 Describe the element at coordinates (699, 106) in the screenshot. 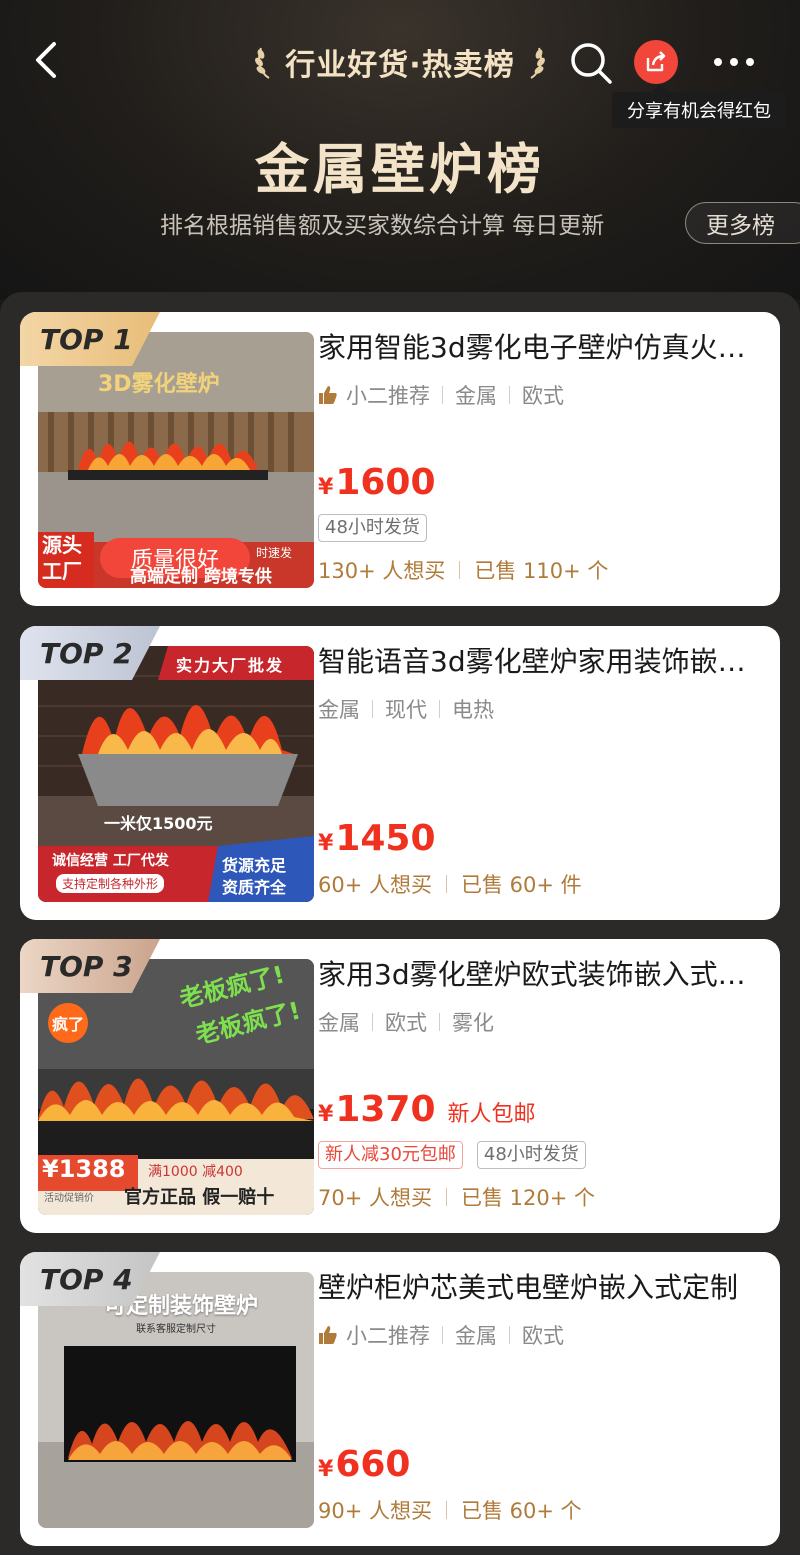

I see `share-tooltip: 分享有机会得红包` at that location.